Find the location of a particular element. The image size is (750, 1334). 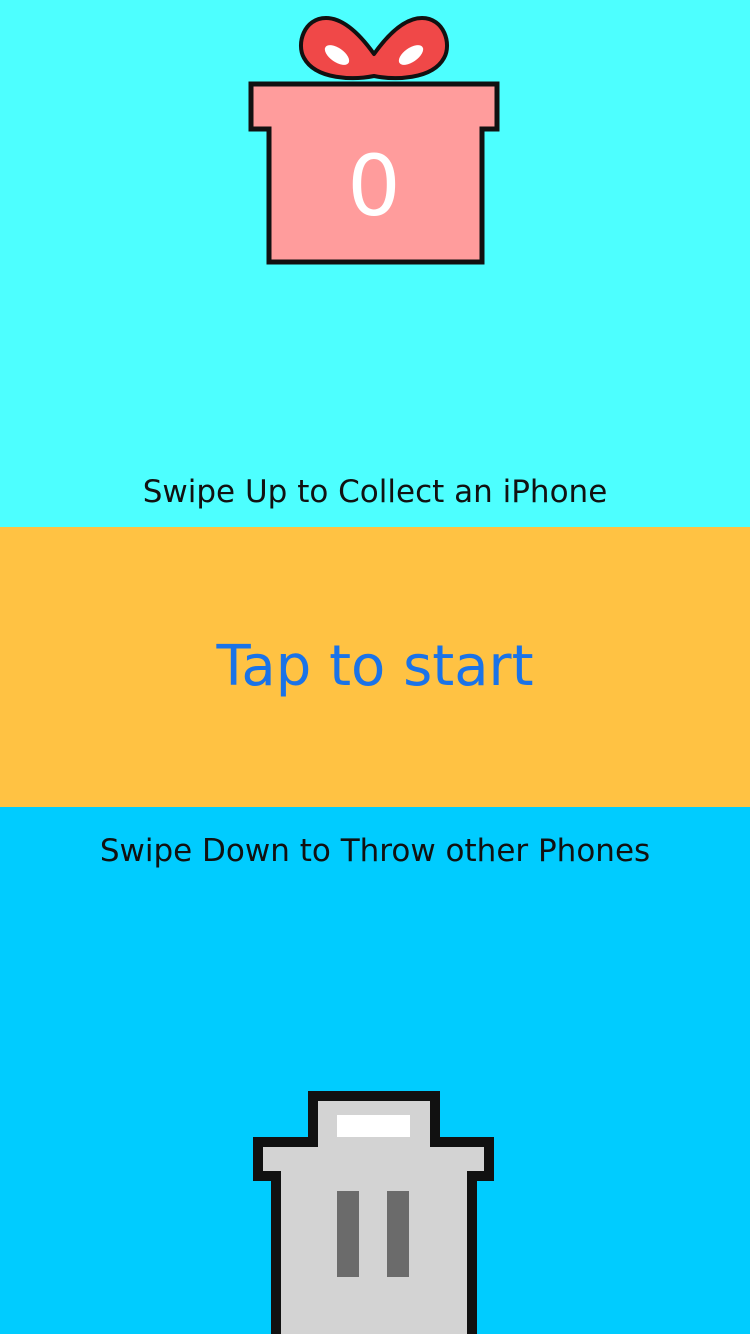

trash-can-icon is located at coordinates (373, 1212).